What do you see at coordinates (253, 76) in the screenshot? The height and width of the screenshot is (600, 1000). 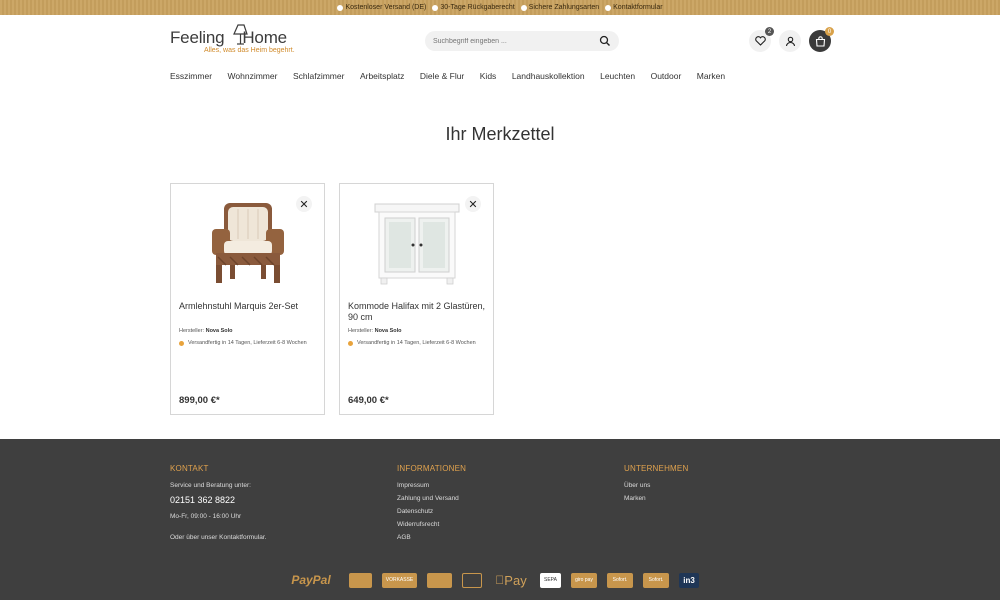 I see `nav-item-wohnzimmer: Wohnzimmer` at bounding box center [253, 76].